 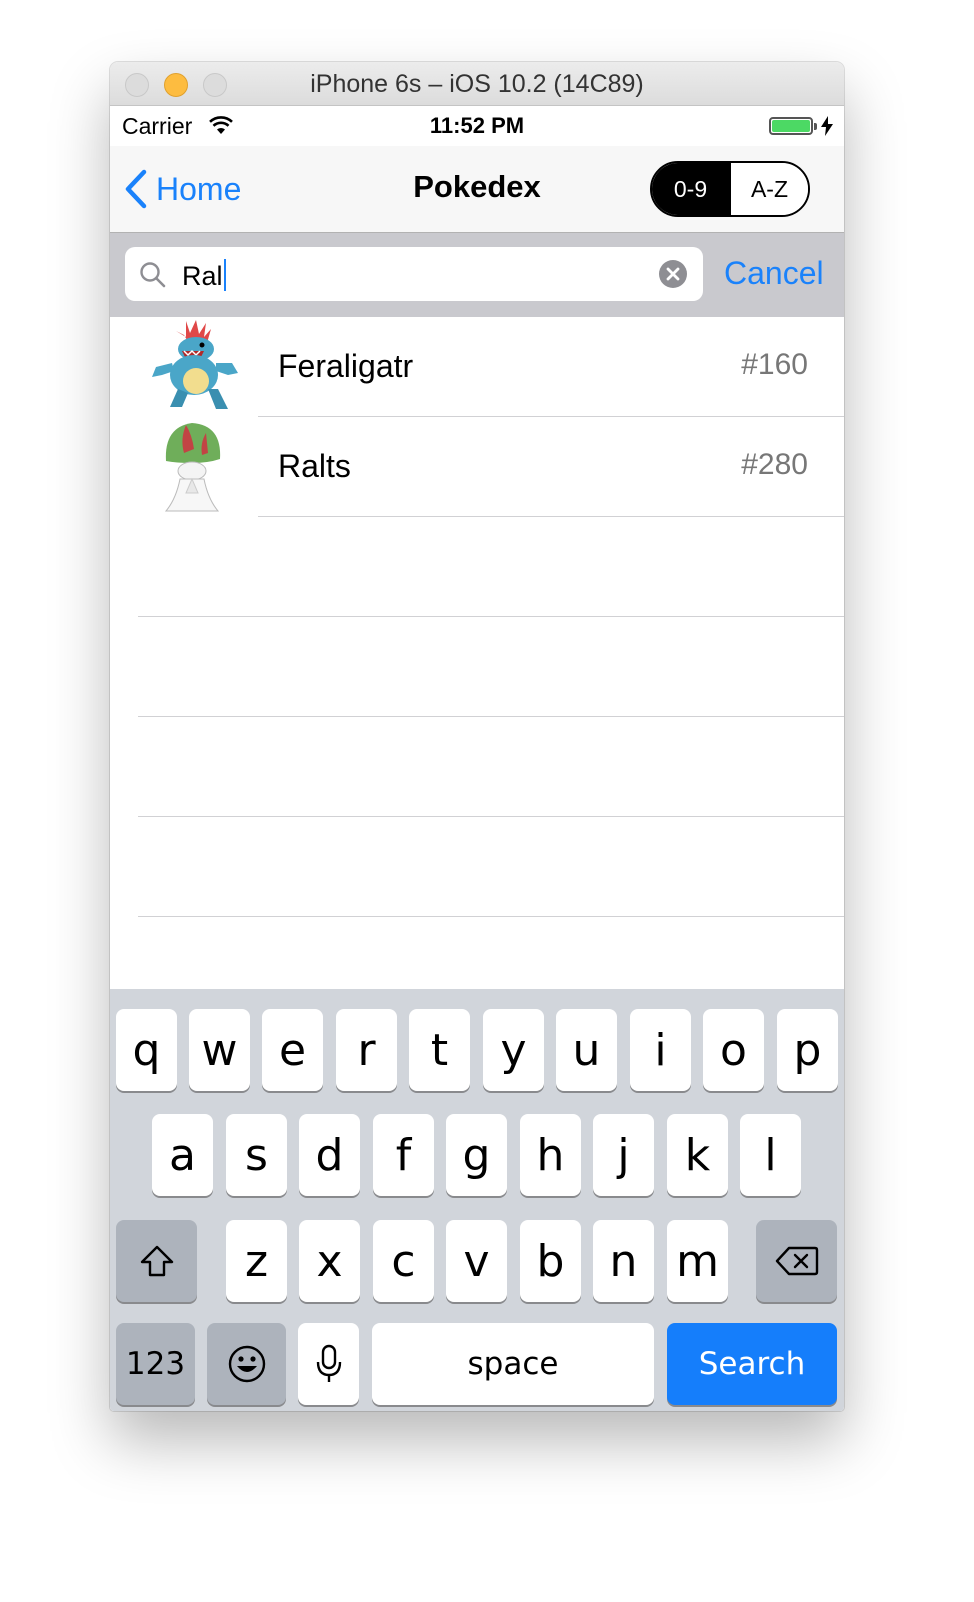 I want to click on list-item: Ralts #280, so click(x=477, y=467).